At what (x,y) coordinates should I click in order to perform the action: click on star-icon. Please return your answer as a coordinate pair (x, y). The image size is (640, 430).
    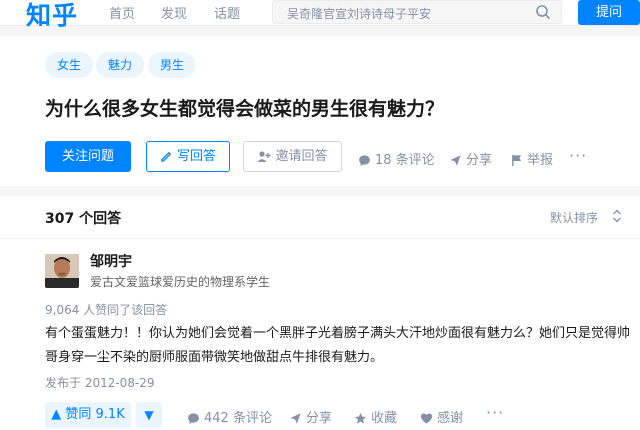
    Looking at the image, I should click on (360, 418).